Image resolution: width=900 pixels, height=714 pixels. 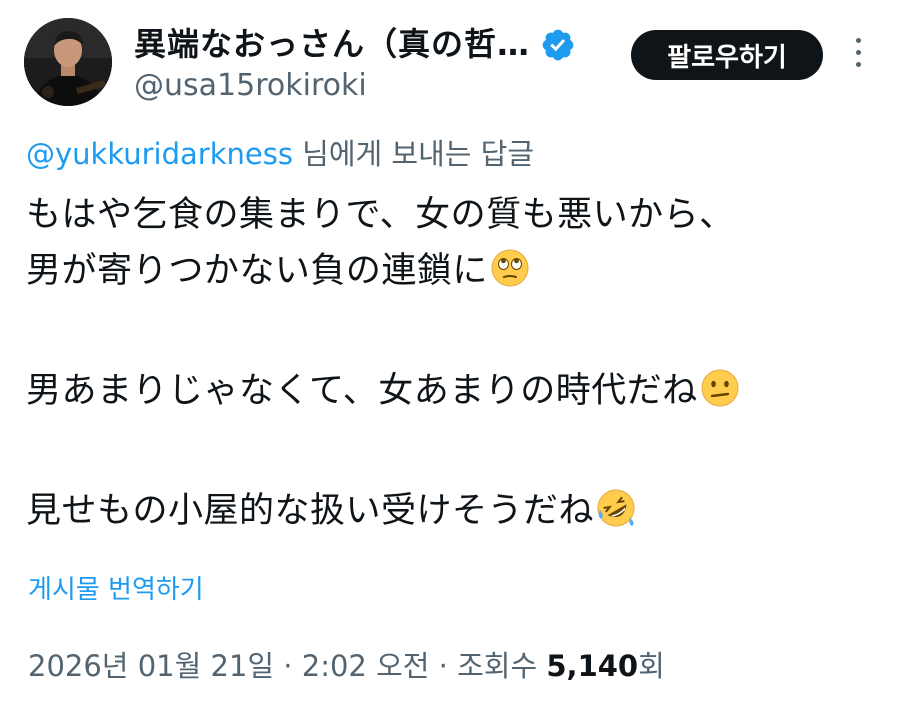 I want to click on follow-button: 팔로우하기, so click(x=727, y=55).